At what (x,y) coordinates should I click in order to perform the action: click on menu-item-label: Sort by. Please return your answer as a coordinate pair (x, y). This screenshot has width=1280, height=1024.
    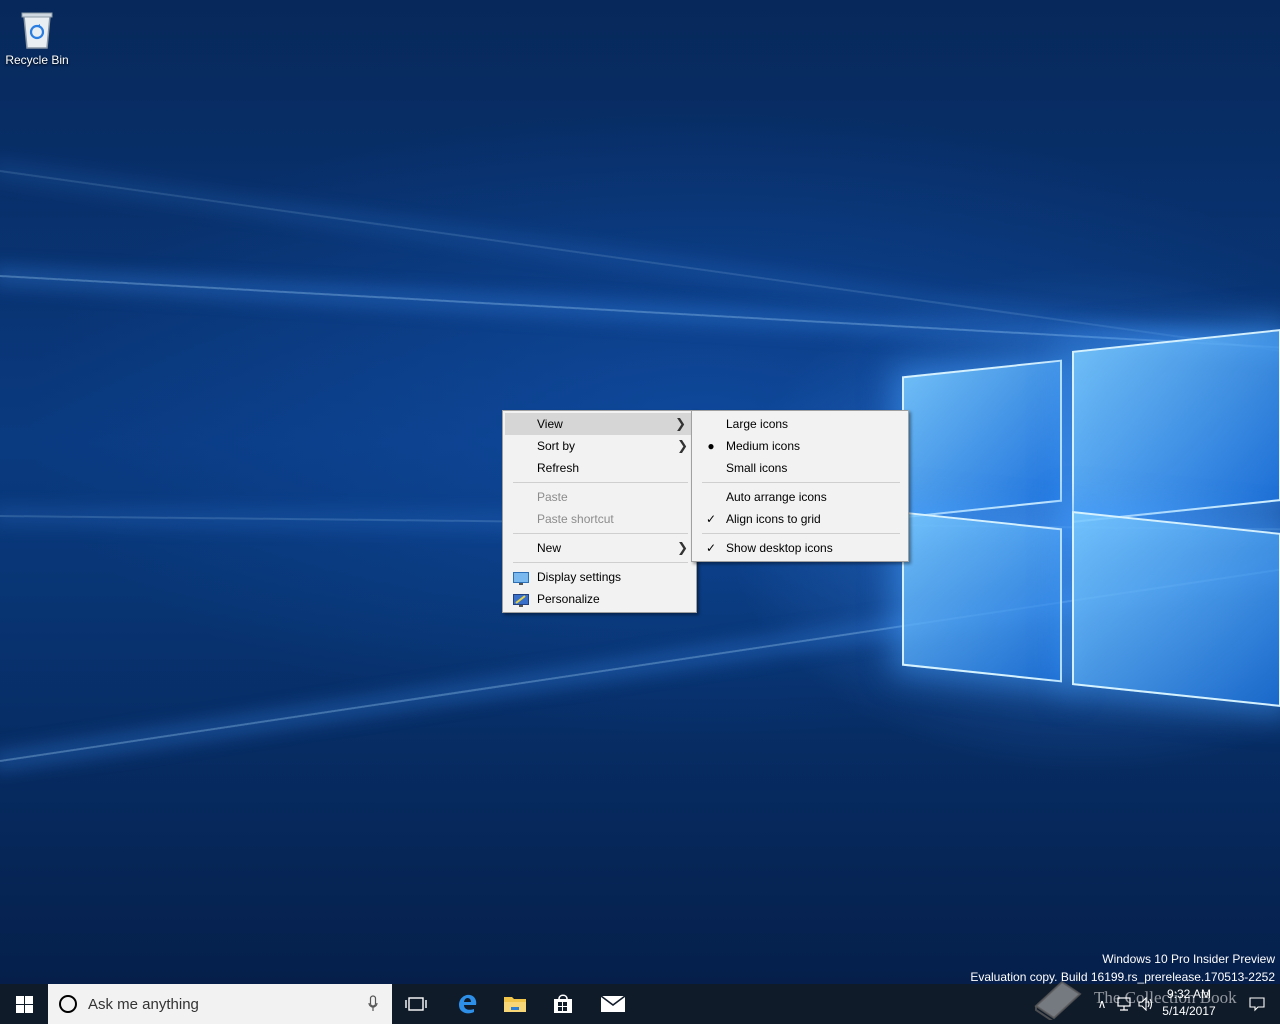
    Looking at the image, I should click on (556, 446).